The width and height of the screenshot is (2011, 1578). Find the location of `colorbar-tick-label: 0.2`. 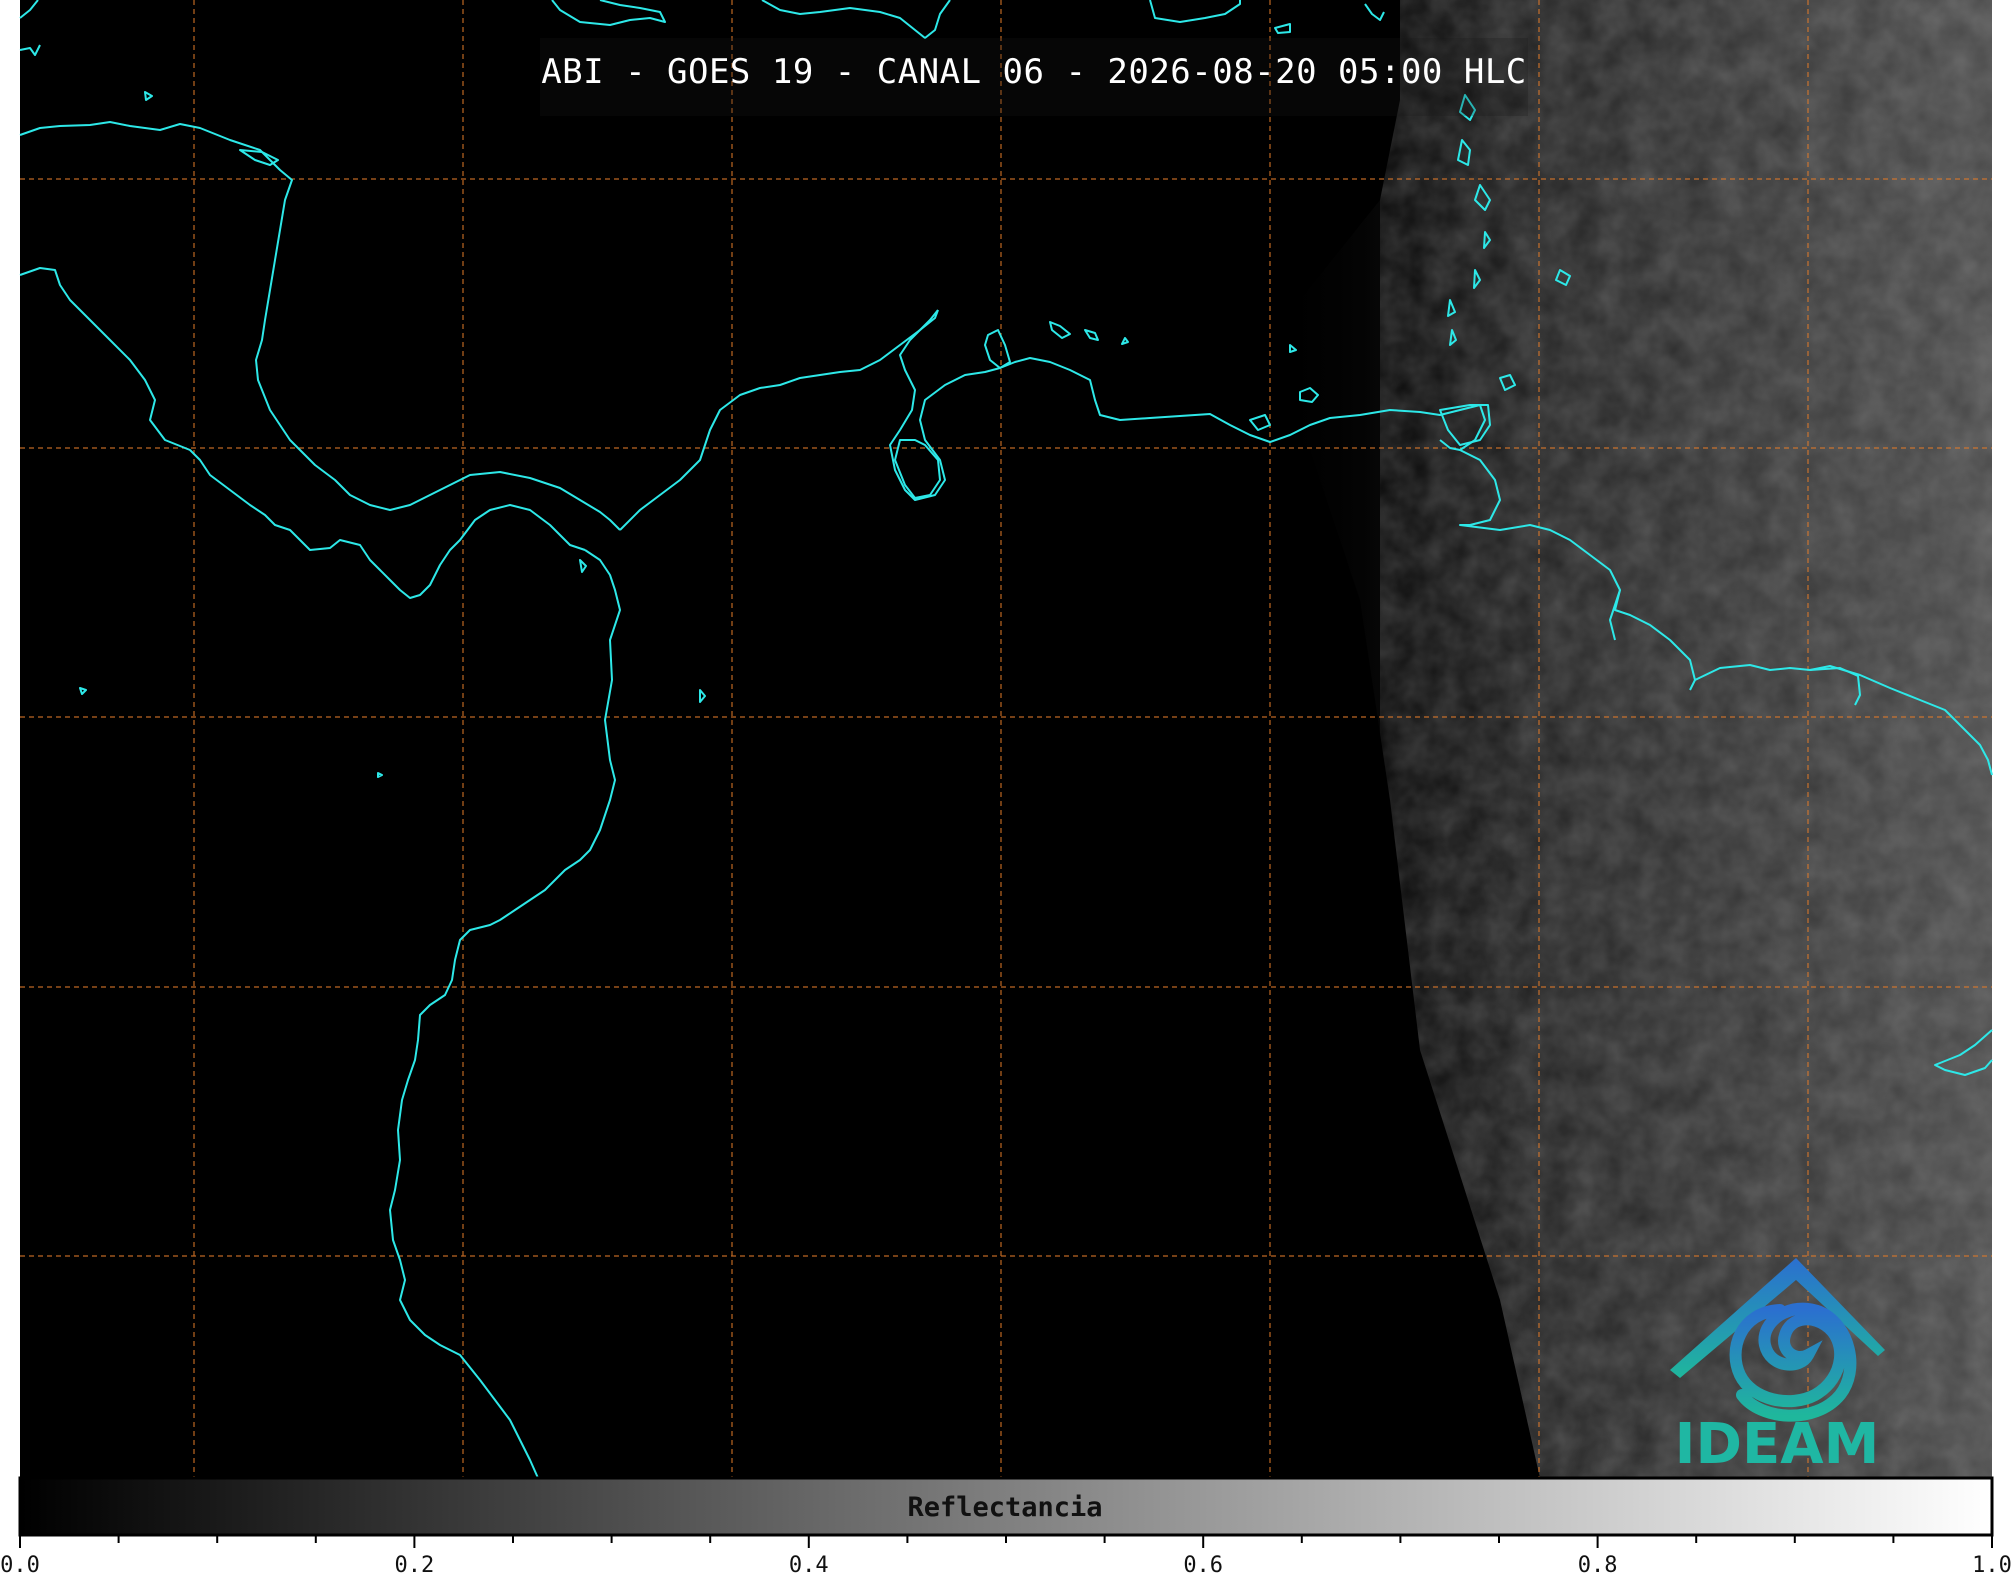

colorbar-tick-label: 0.2 is located at coordinates (414, 1565).